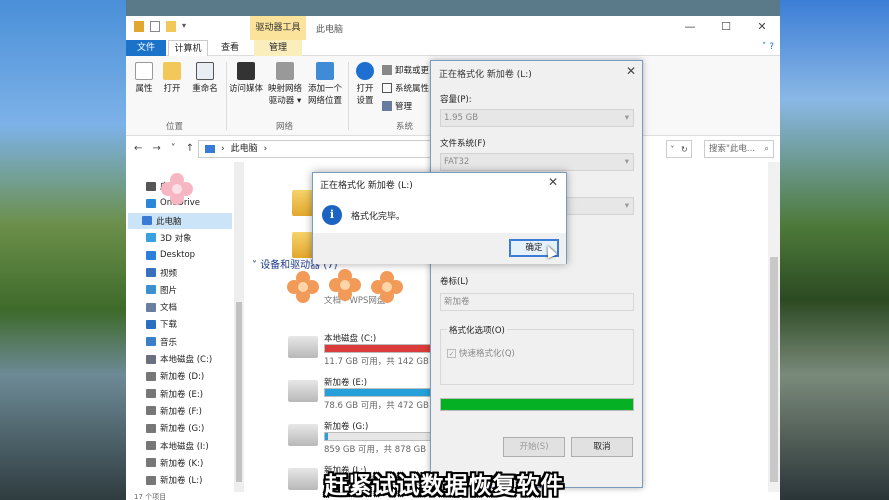  Describe the element at coordinates (155, 26) in the screenshot. I see `properties-icon` at that location.